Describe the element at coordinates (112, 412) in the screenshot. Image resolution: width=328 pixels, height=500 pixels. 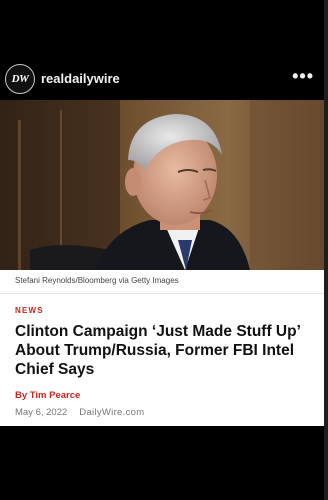
I see `article-site: DailyWire.com` at that location.